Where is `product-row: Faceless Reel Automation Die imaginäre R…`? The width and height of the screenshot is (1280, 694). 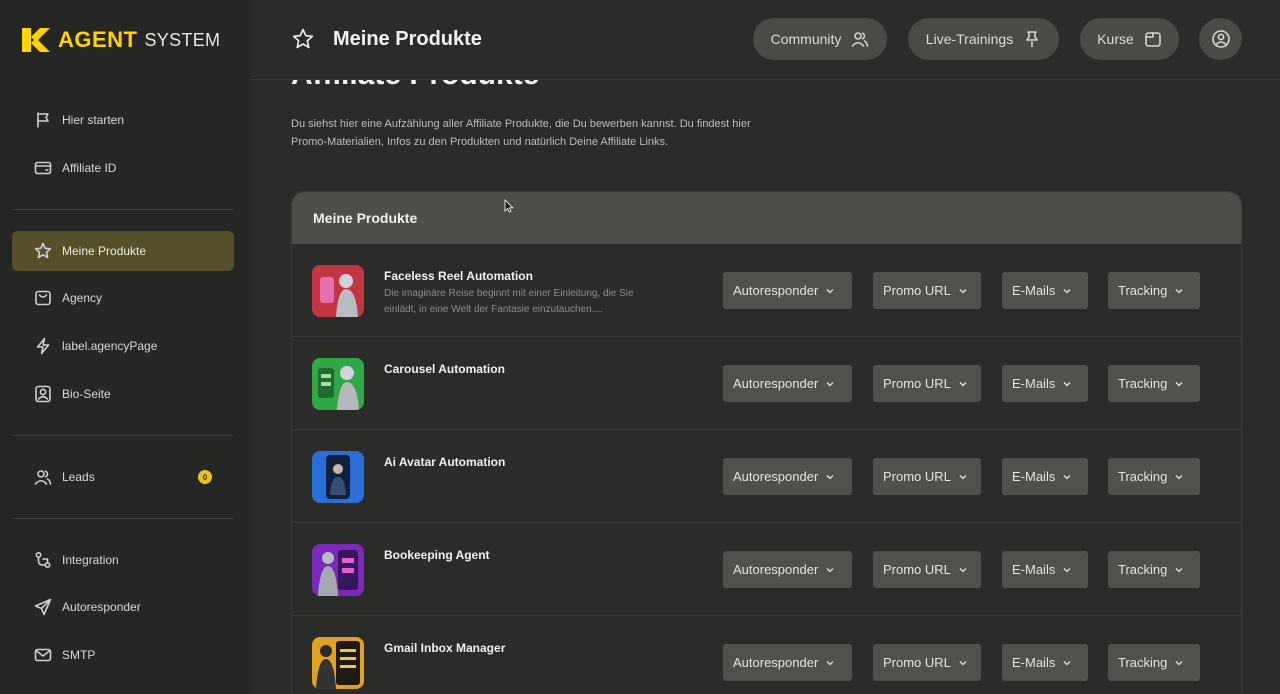
product-row: Faceless Reel Automation Die imaginäre R… is located at coordinates (766, 290).